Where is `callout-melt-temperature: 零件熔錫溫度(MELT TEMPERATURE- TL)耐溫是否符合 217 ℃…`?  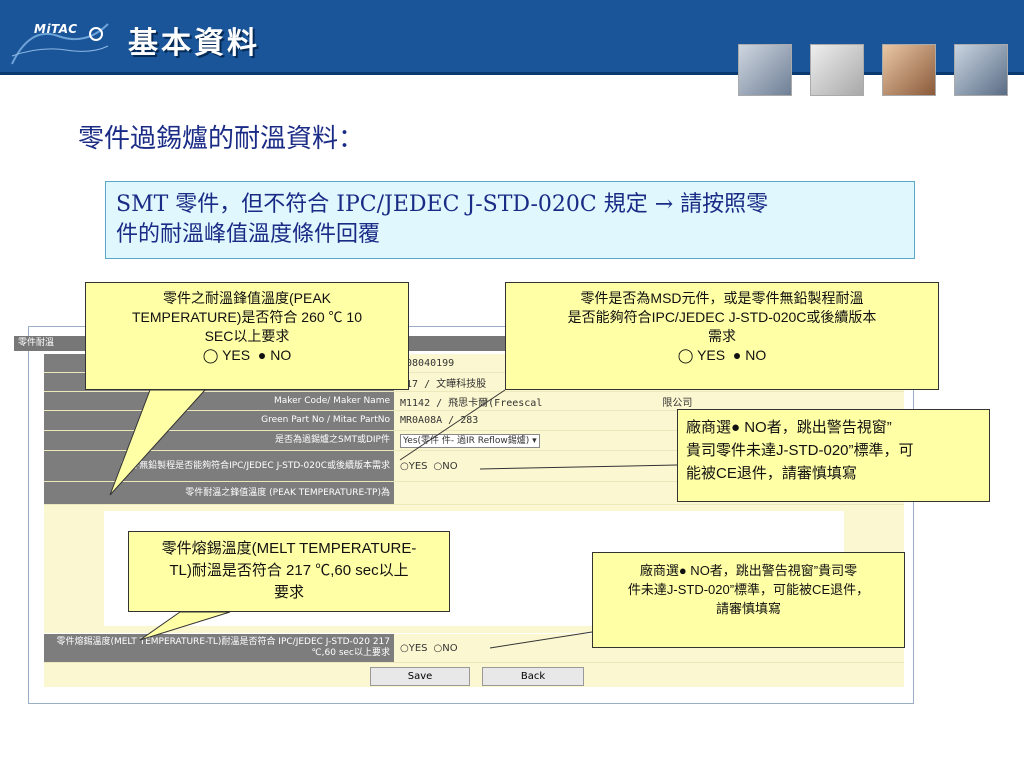
callout-melt-temperature: 零件熔錫溫度(MELT TEMPERATURE- TL)耐溫是否符合 217 ℃… is located at coordinates (289, 571).